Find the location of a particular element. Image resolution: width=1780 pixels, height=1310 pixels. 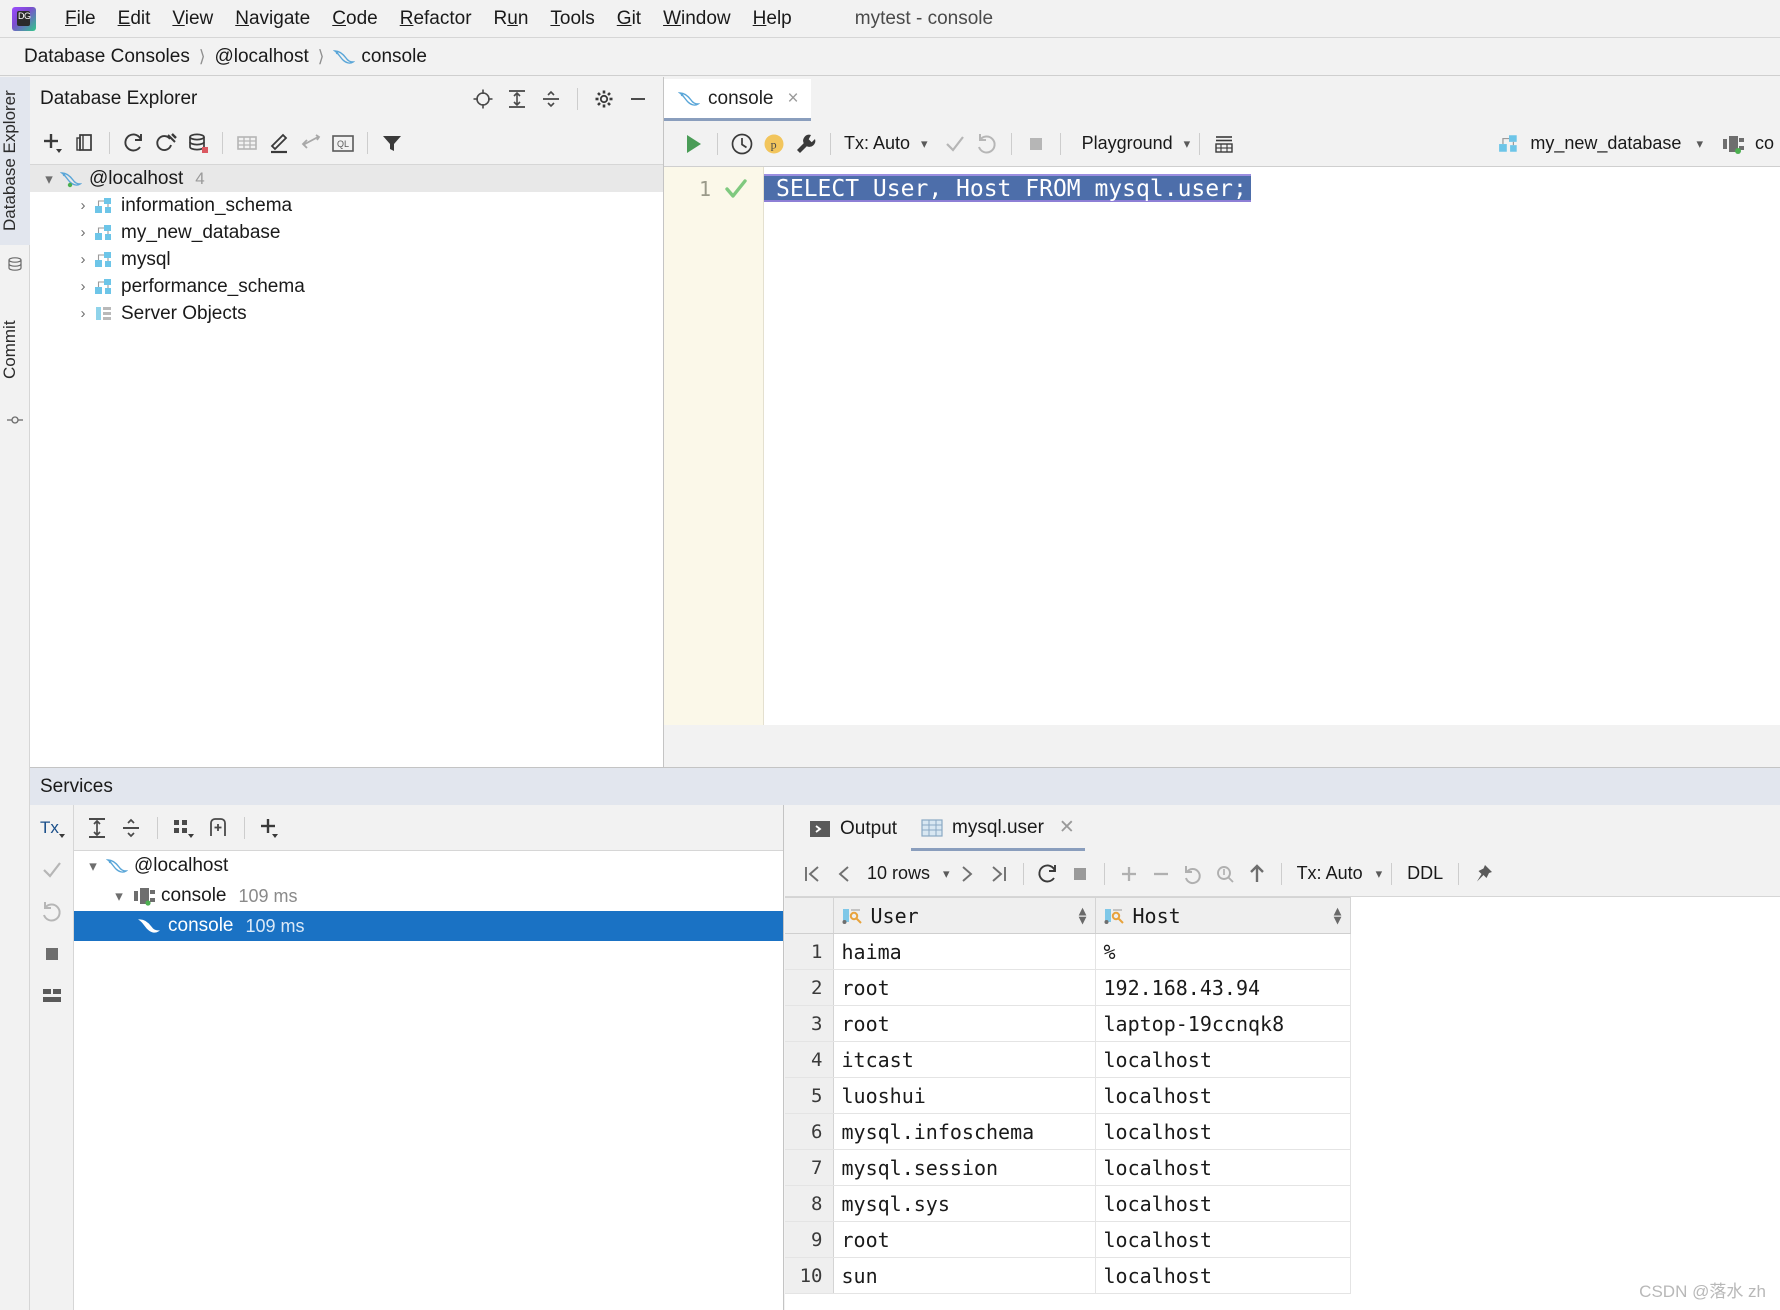

cell-host: laptop-19ccnqk8 is located at coordinates (1223, 1023).